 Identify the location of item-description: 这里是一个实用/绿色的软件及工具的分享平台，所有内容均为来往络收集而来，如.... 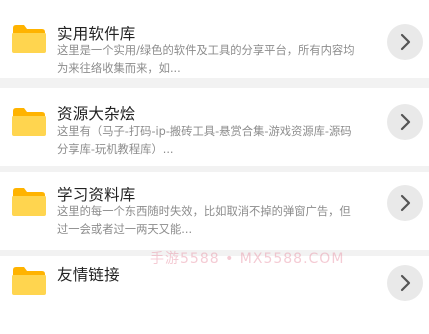
(206, 59).